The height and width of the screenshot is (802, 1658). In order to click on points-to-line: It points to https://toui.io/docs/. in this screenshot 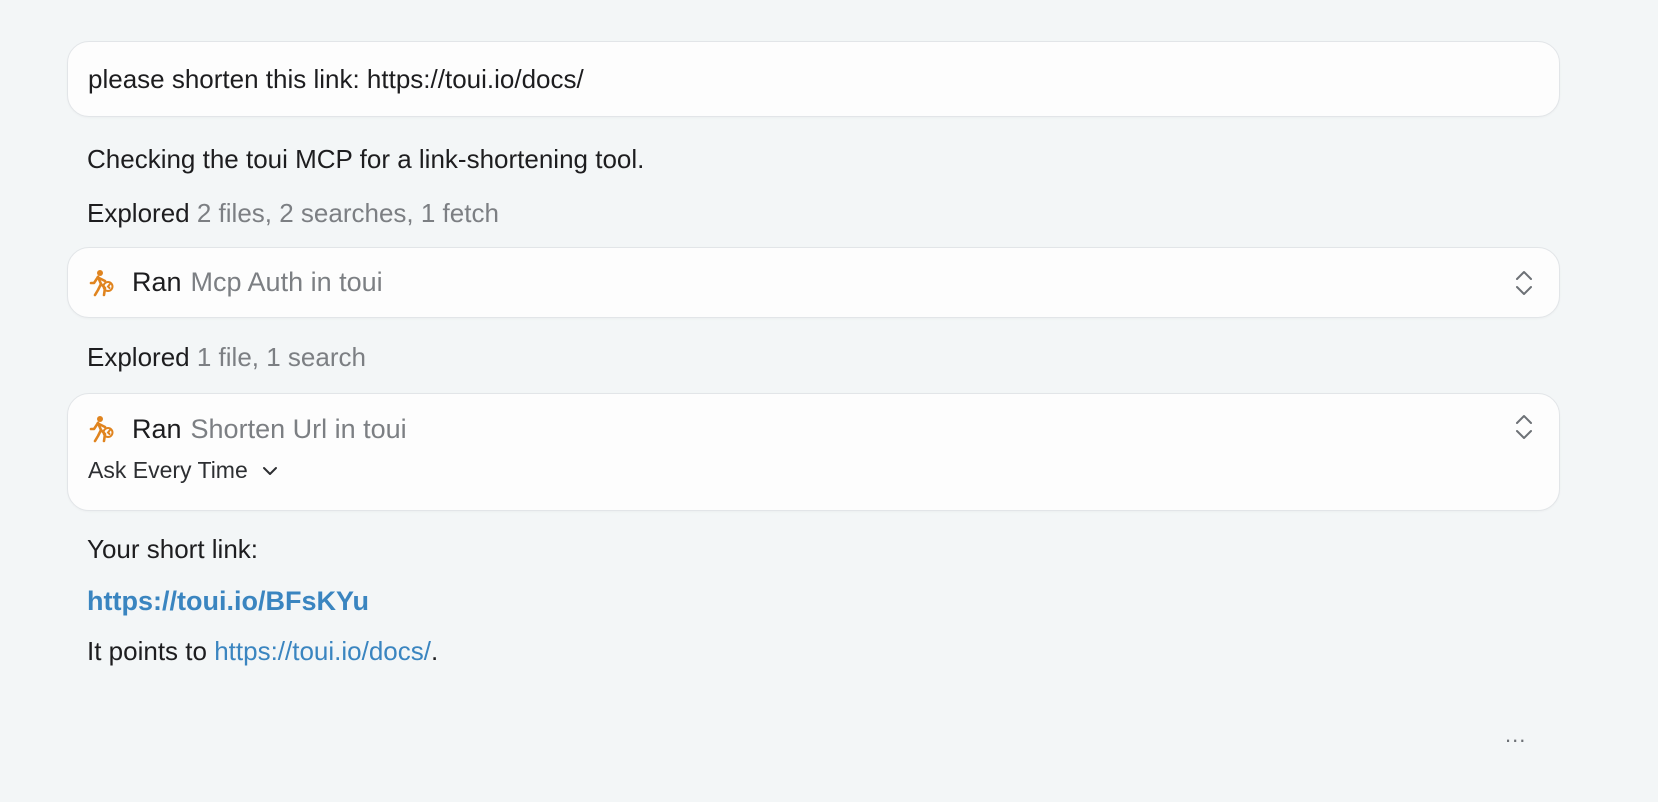, I will do `click(813, 651)`.